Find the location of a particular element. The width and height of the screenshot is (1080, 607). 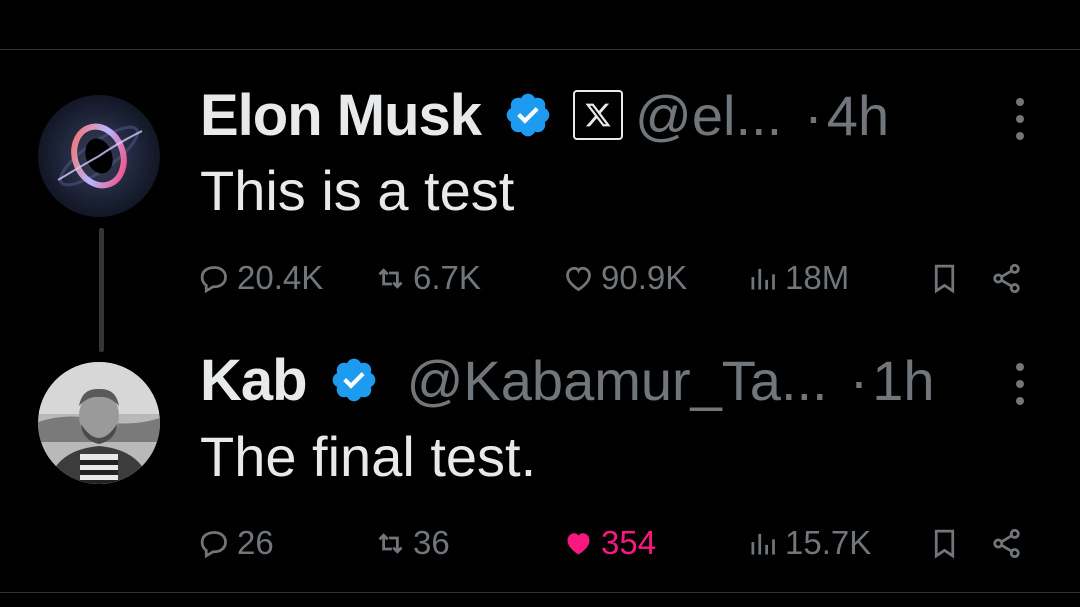

like-button: 354 is located at coordinates (609, 543).